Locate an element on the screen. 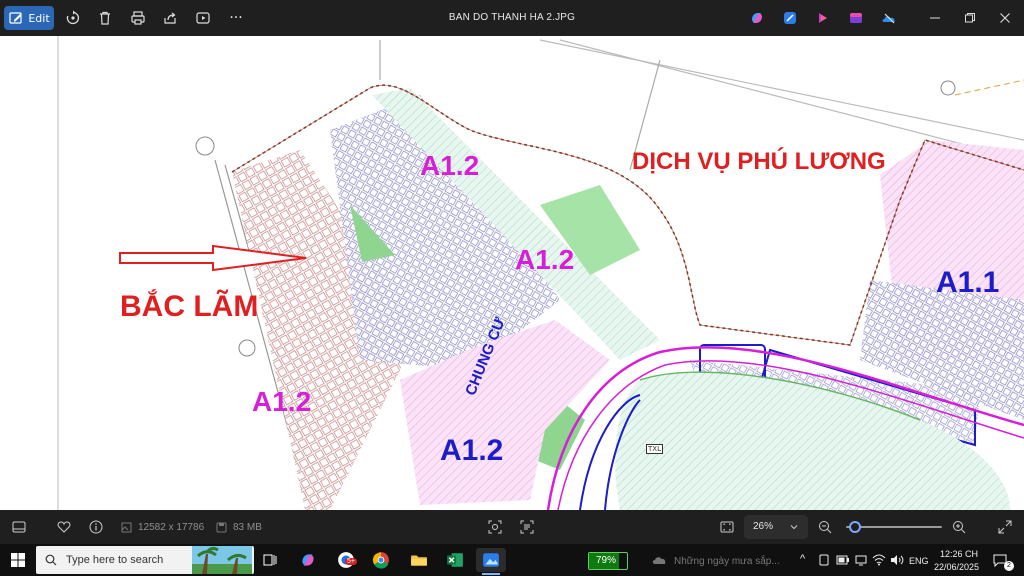  copilot-button is located at coordinates (757, 18).